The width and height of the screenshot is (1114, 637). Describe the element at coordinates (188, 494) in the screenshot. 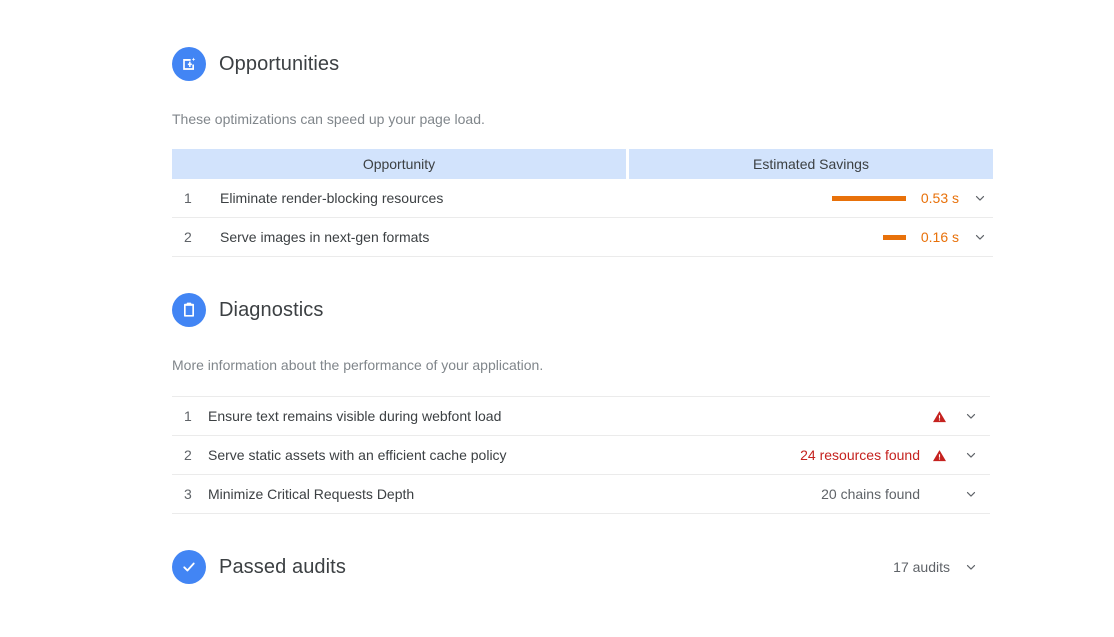

I see `row-index: 3` at that location.